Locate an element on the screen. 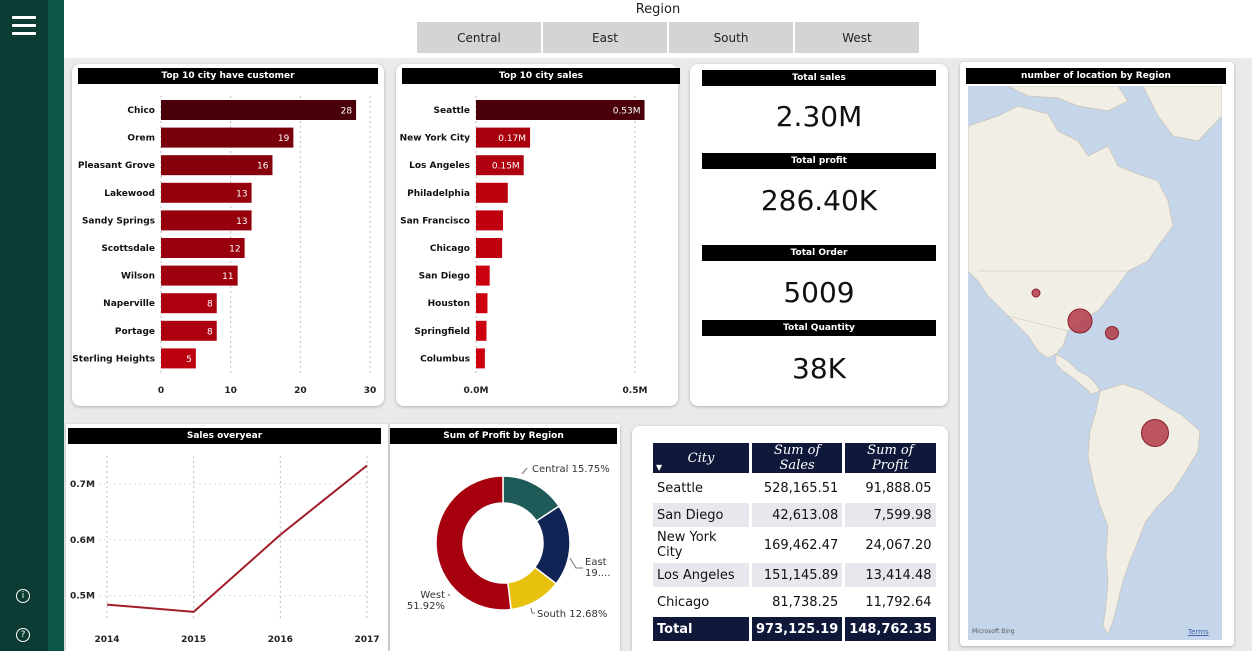 The image size is (1252, 651). x-tick-label: 2014 is located at coordinates (106, 640).